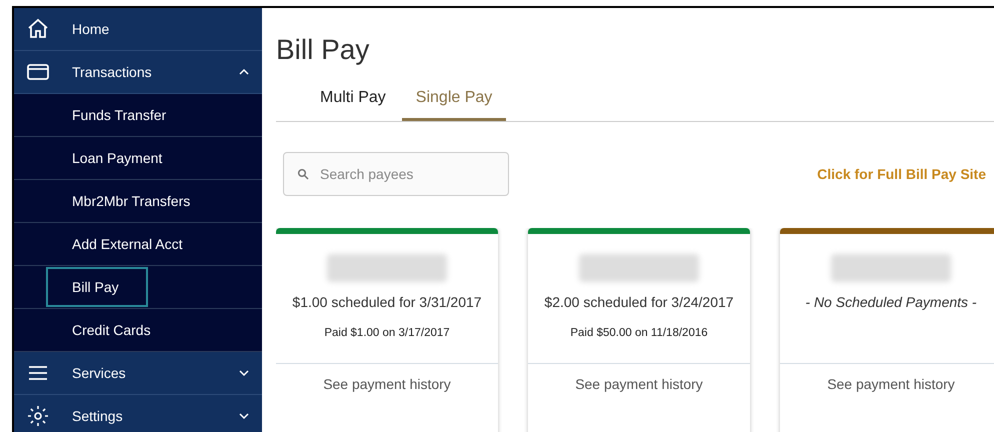 Image resolution: width=994 pixels, height=432 pixels. Describe the element at coordinates (107, 115) in the screenshot. I see `submenu-item: Funds Transfer` at that location.